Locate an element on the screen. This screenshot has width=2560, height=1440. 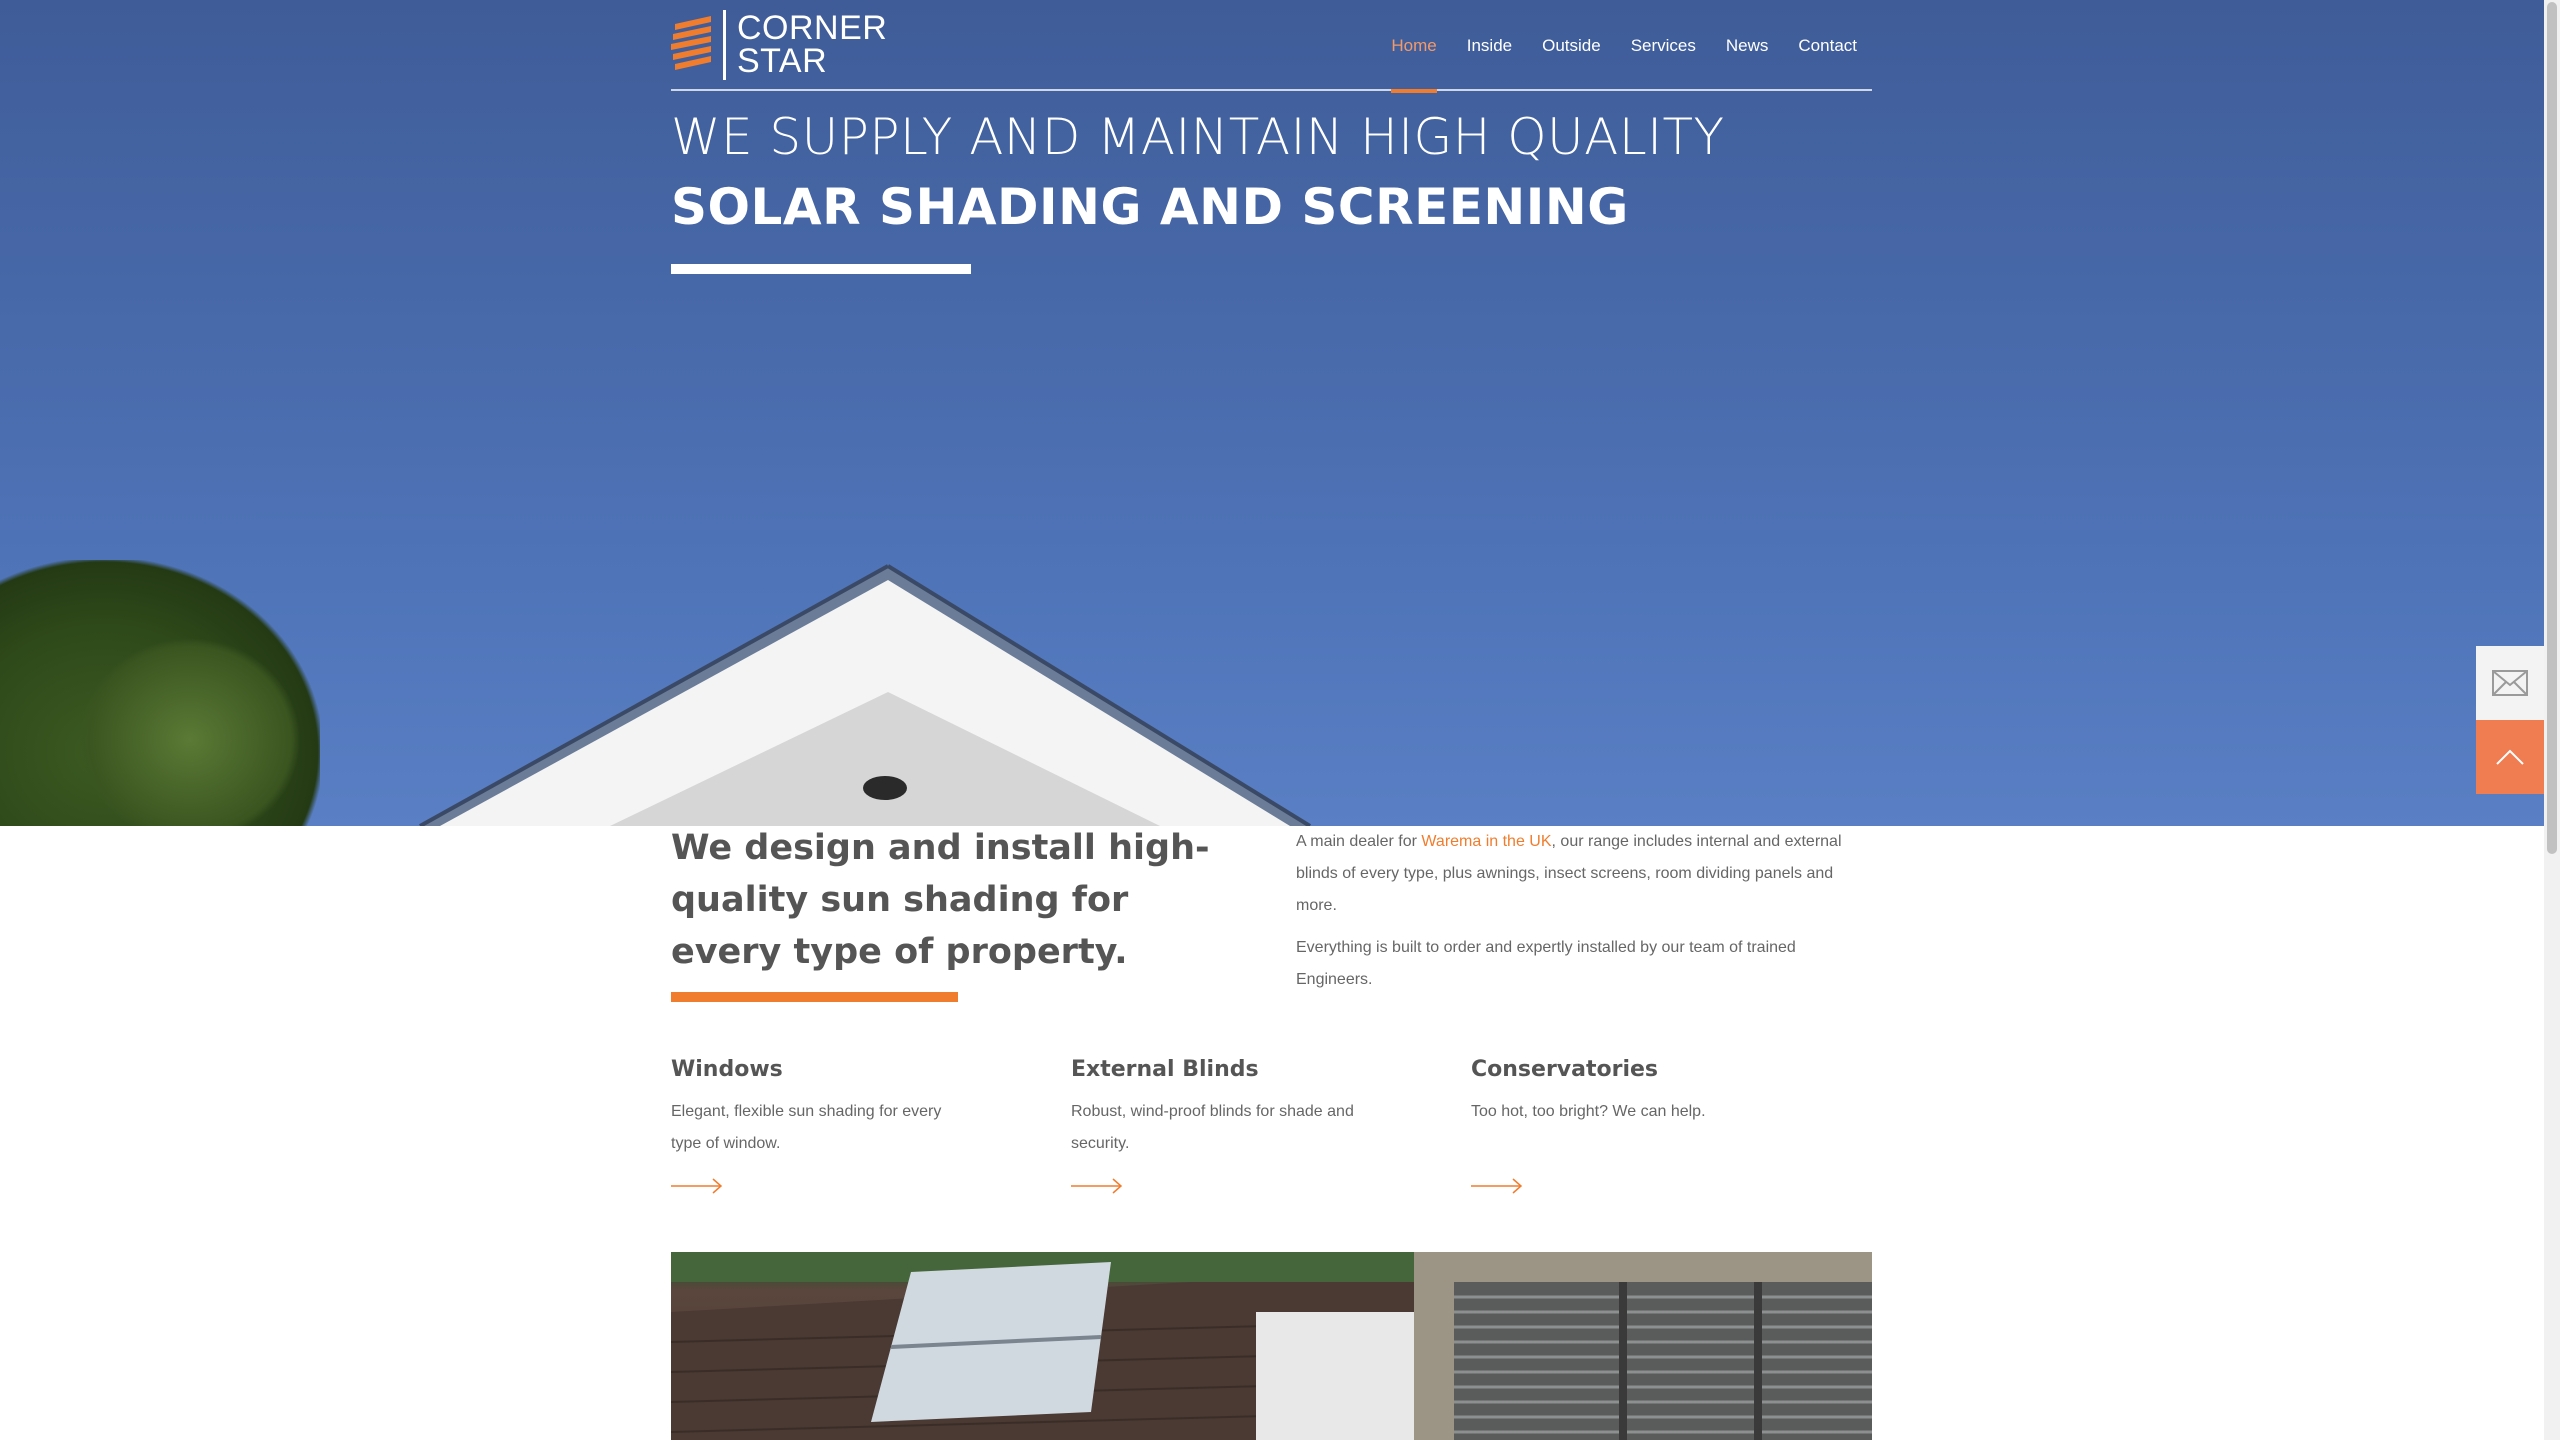
nav-contact: Contact is located at coordinates (1827, 45).